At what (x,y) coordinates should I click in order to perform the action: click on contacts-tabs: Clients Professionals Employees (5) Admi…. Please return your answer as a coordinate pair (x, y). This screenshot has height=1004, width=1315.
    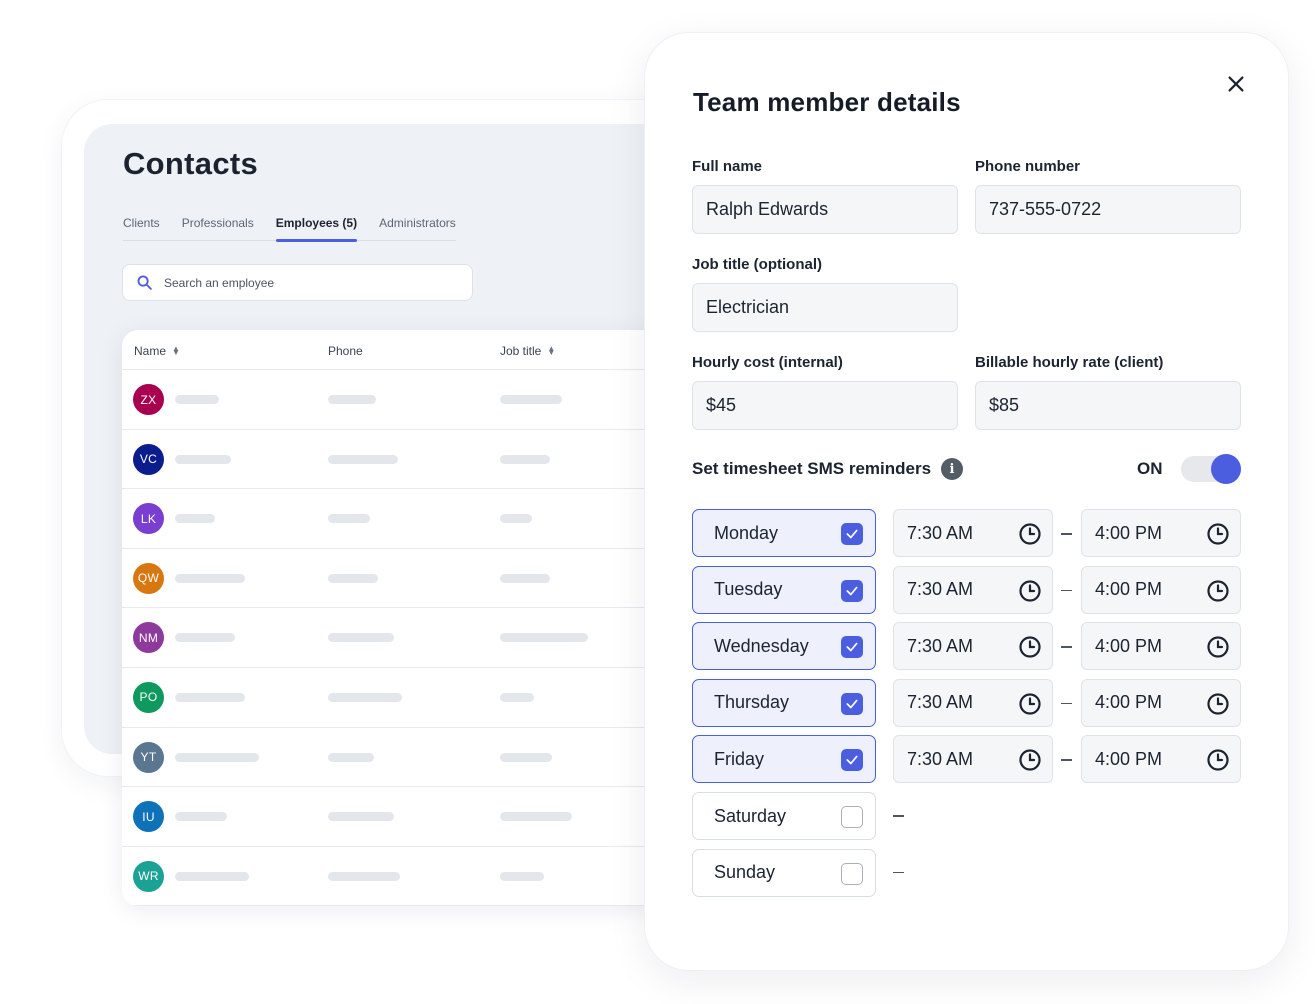
    Looking at the image, I should click on (289, 228).